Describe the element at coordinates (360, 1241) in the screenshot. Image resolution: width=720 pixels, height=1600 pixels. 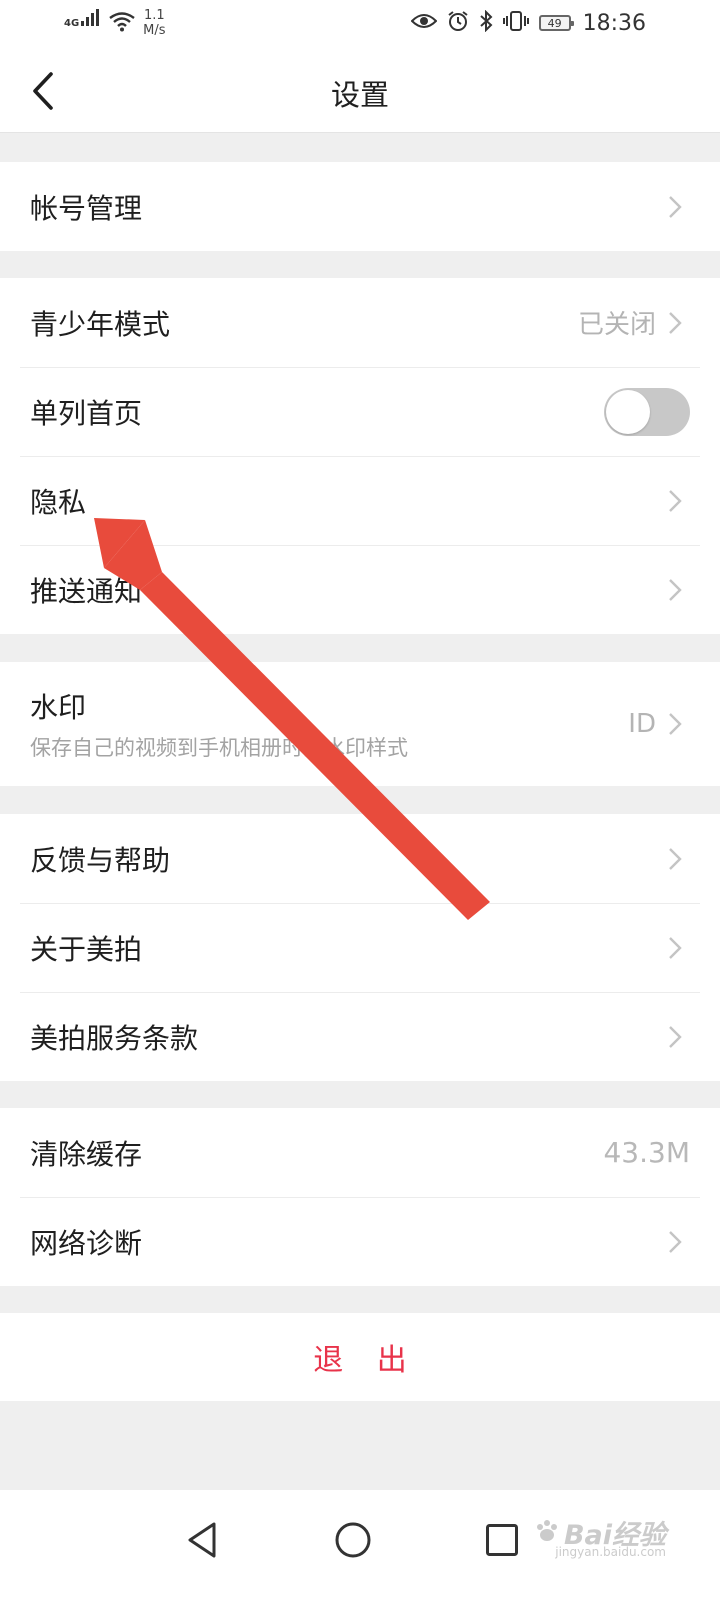
I see `network-diagnosis-item: 网络诊断` at that location.